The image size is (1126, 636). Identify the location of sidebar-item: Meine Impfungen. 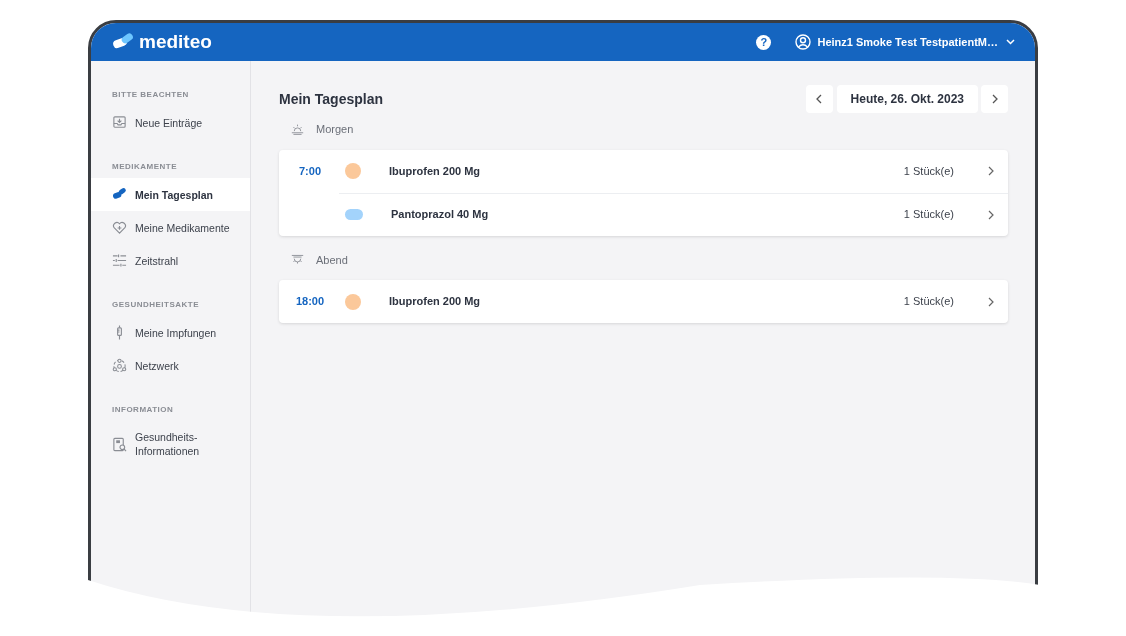
(170, 332).